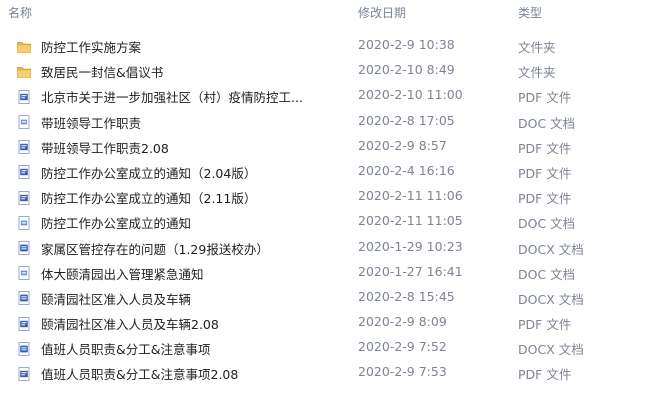 The image size is (660, 407). I want to click on file-row: 防控工作办公室成立的通知（2.04版） 2020-2-4 16:16 PDF 文件, so click(330, 171).